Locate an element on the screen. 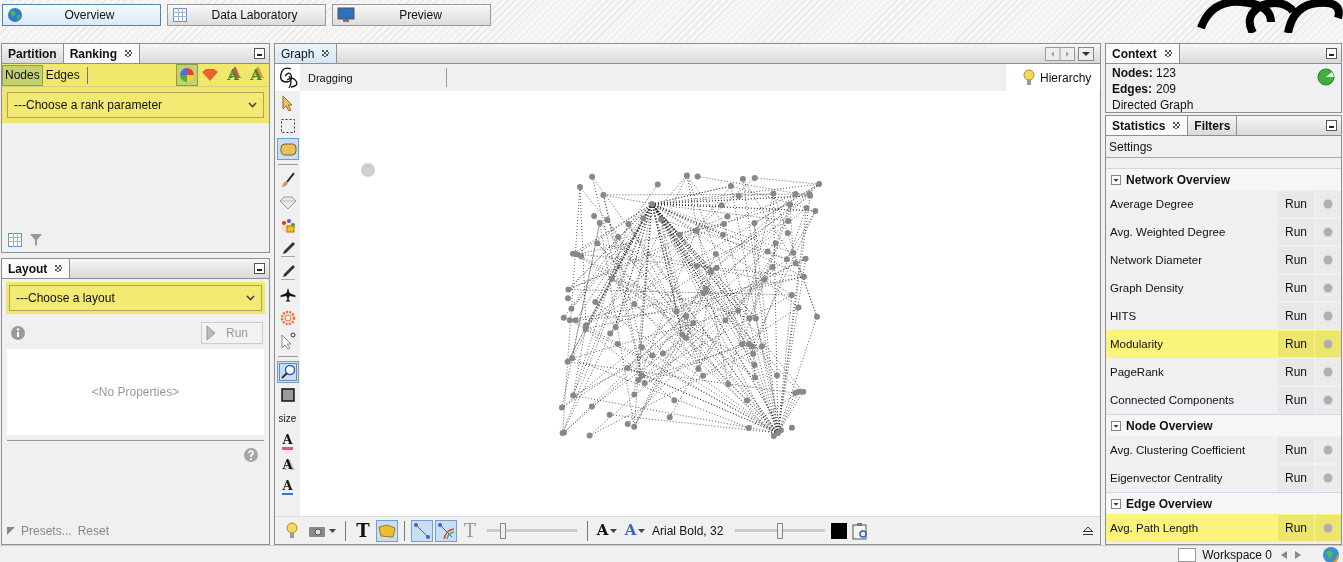  element-tab: Nodes is located at coordinates (22, 75).